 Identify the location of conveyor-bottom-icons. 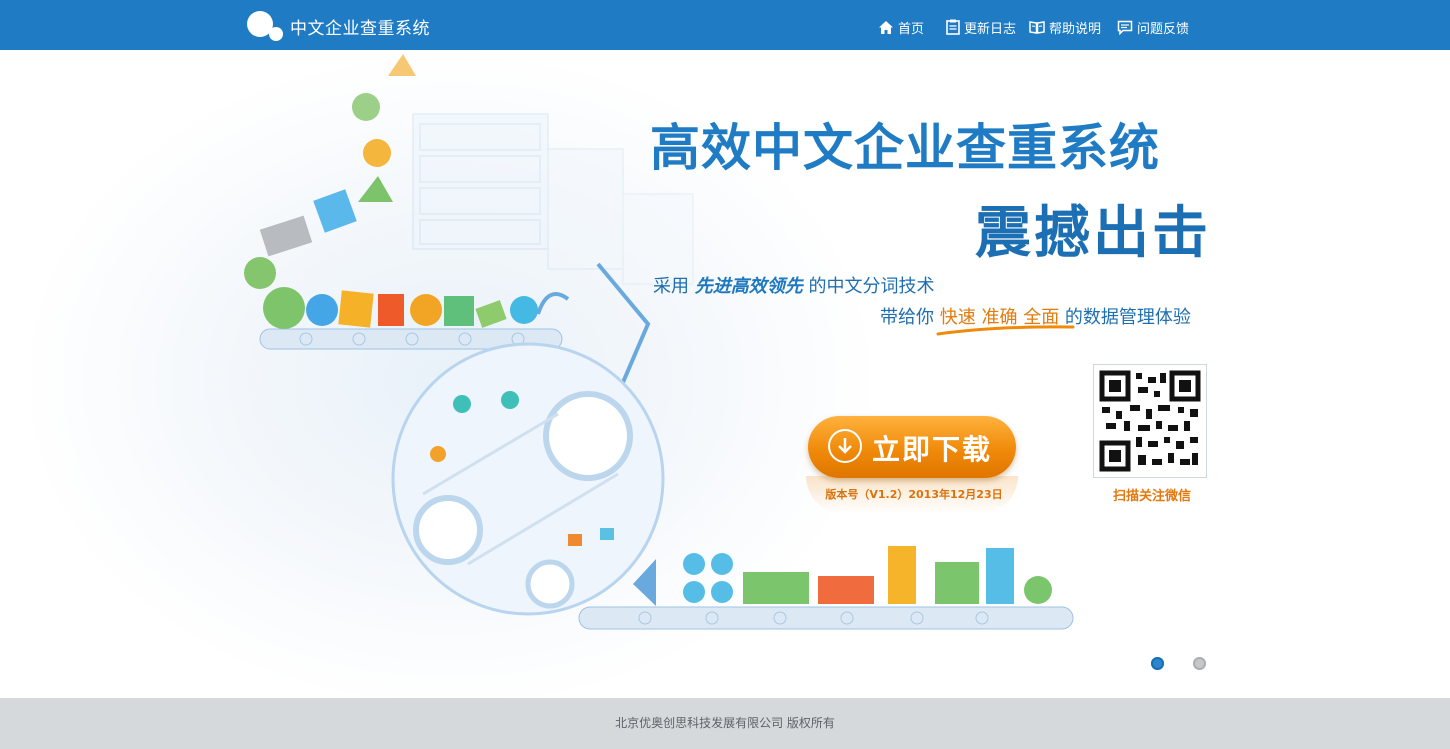
(867, 575).